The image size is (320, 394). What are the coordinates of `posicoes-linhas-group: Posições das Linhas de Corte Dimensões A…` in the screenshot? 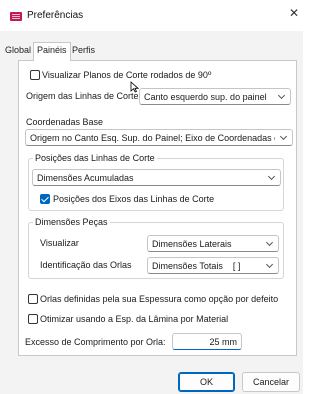 It's located at (156, 182).